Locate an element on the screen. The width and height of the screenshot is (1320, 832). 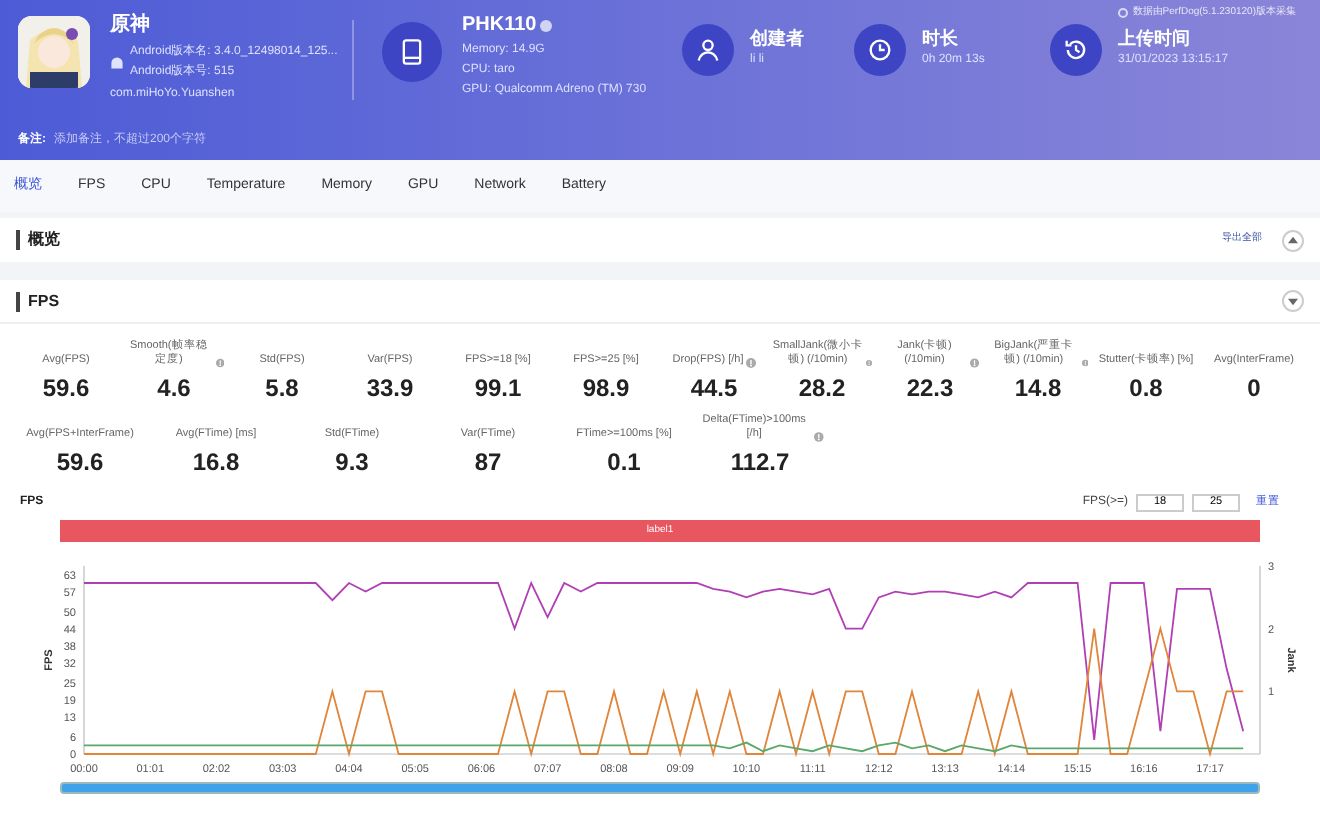
app-name: 原神 is located at coordinates (131, 26).